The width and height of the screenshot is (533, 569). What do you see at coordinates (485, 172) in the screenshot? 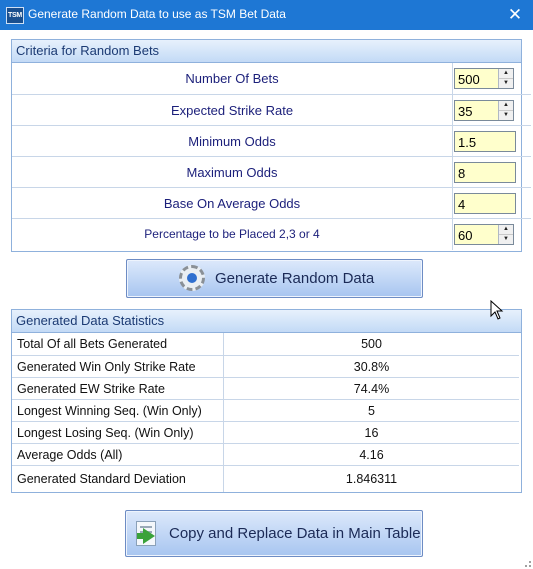
I see `maximum-odds-input: 8` at bounding box center [485, 172].